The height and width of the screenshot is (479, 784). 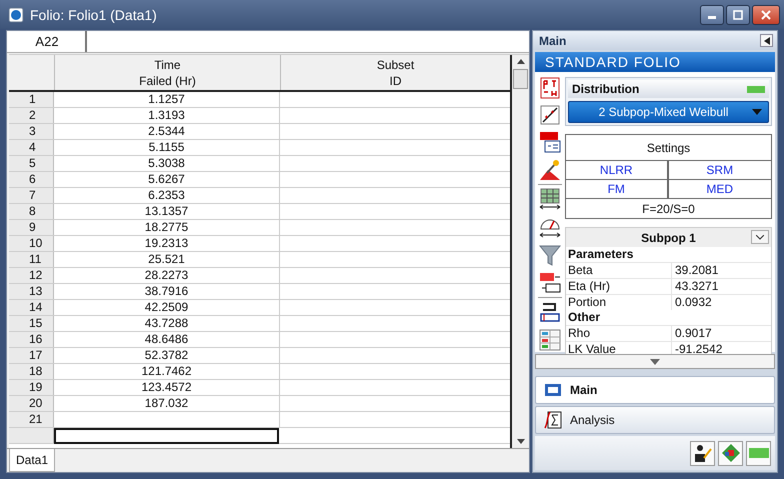 I want to click on banner-title: STANDARD FOLIO, so click(x=613, y=62).